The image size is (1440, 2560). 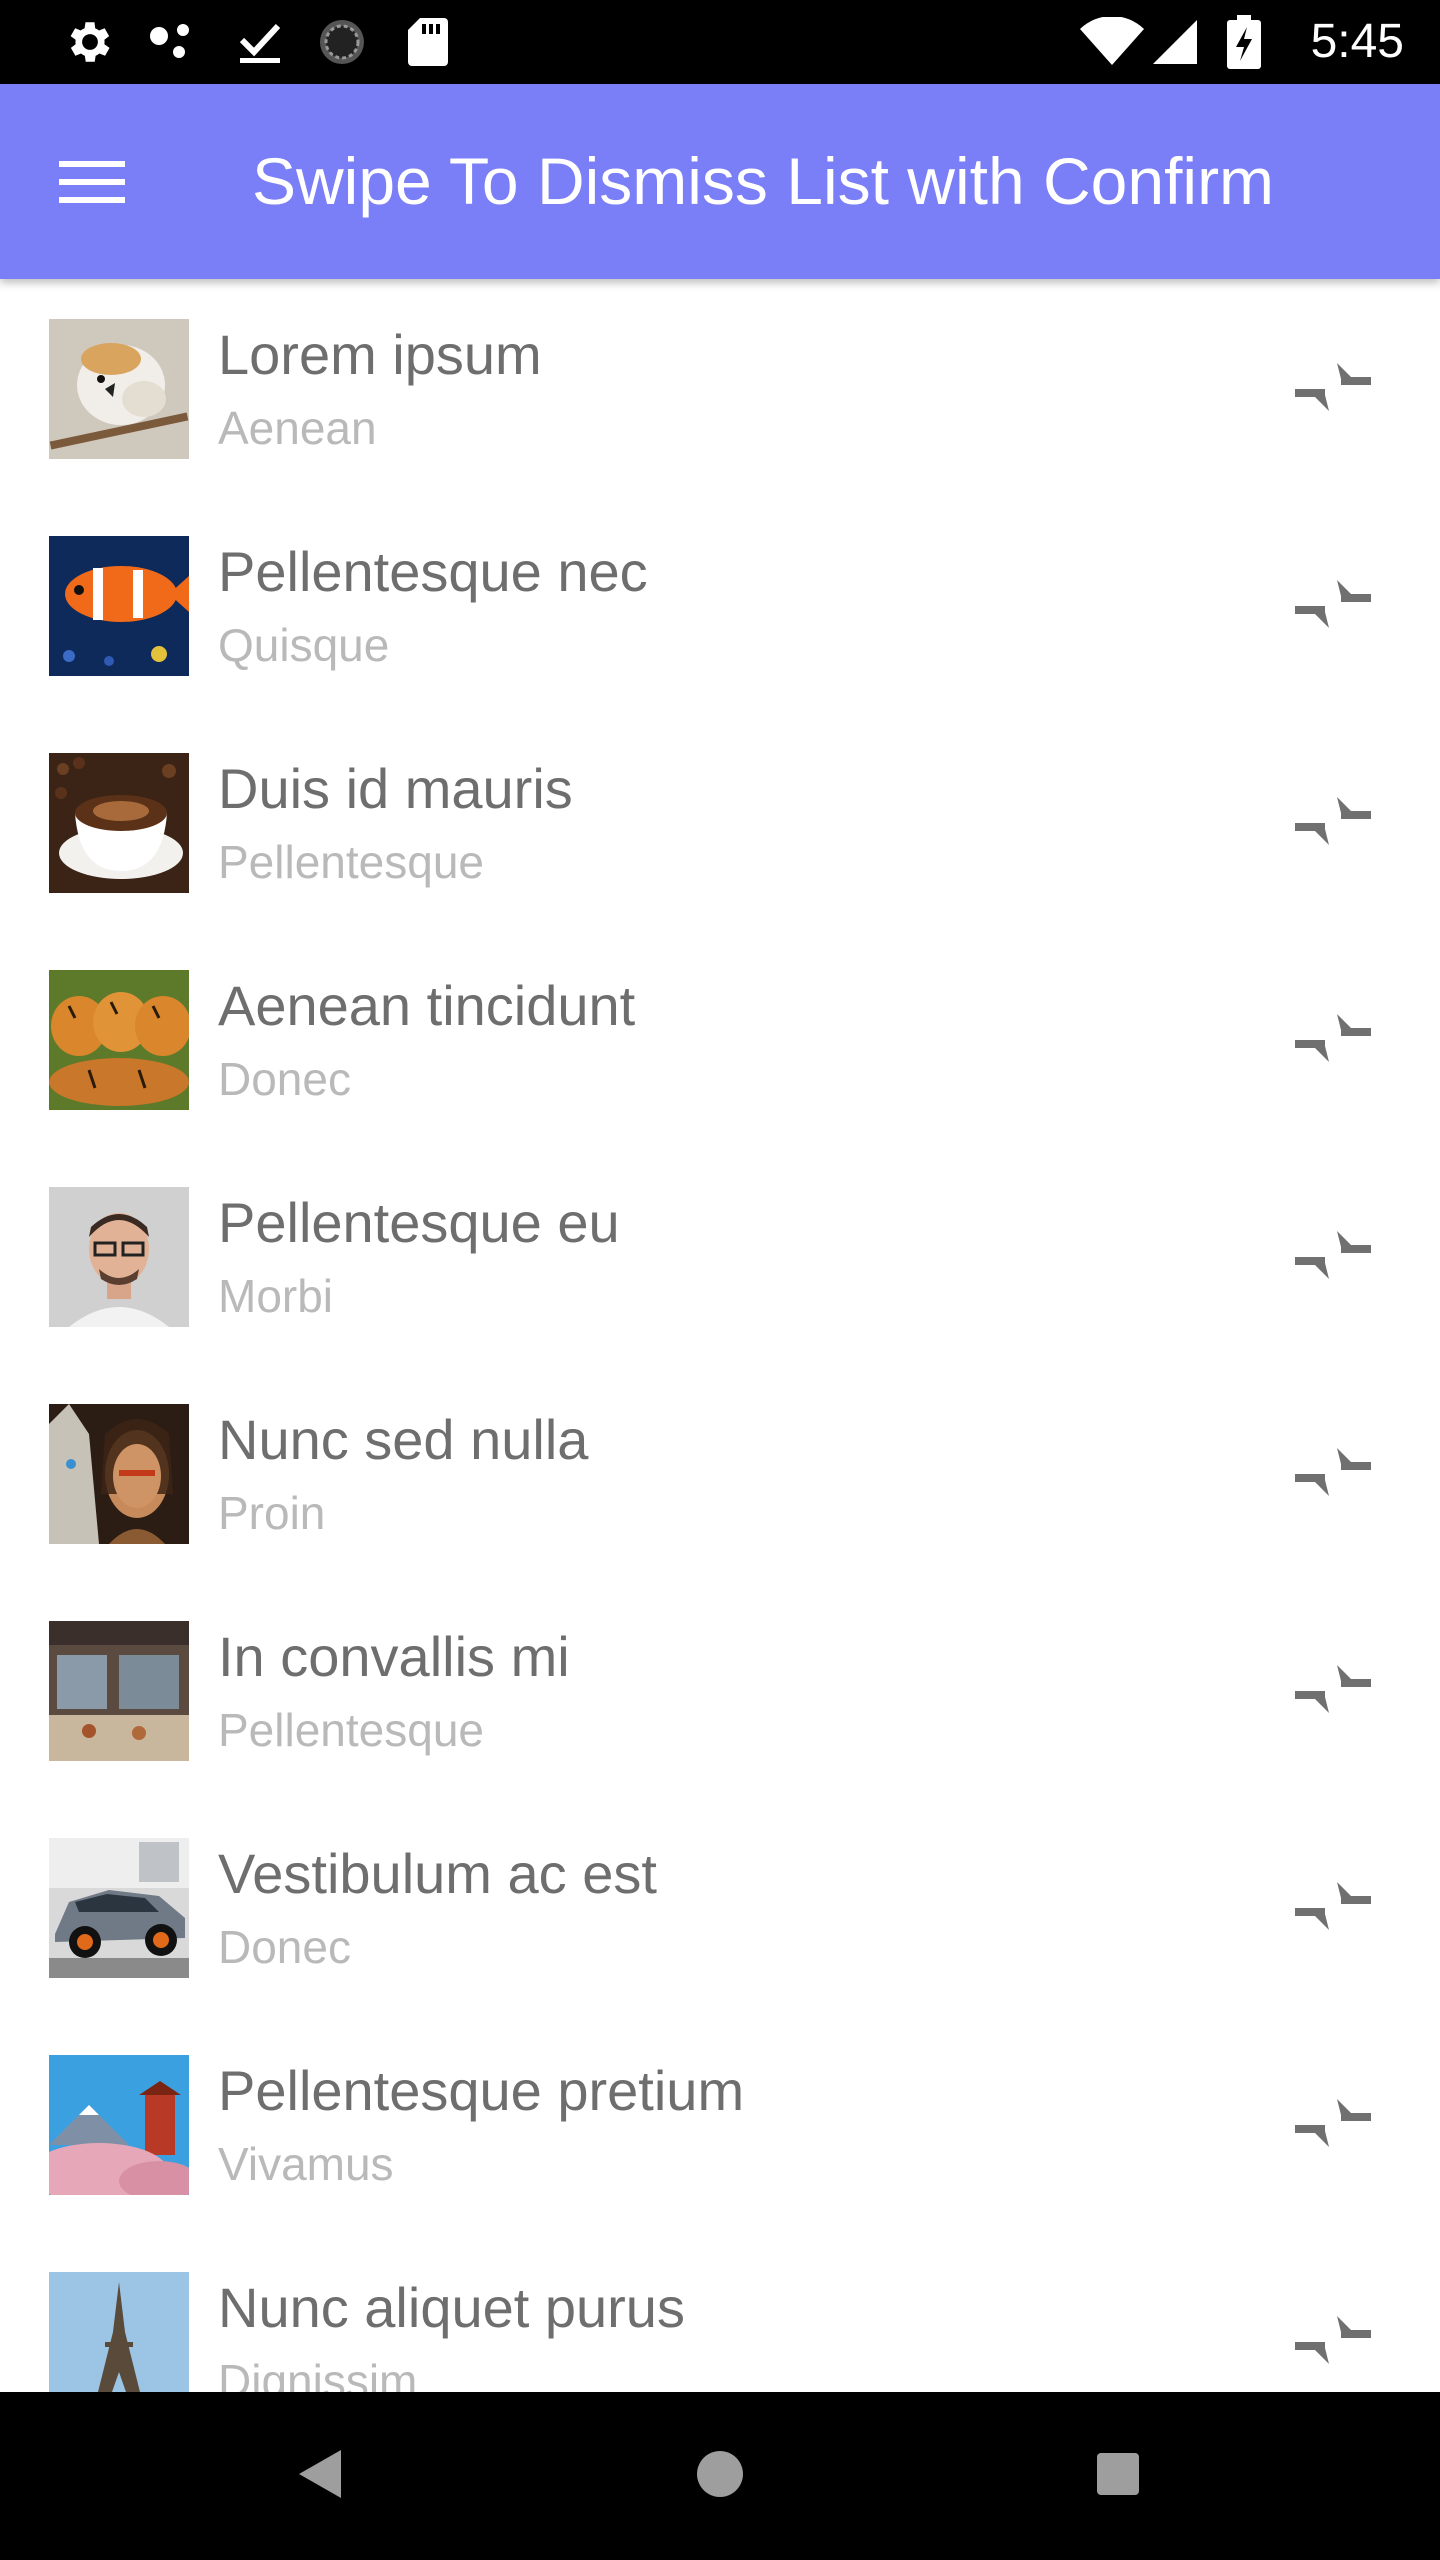 I want to click on list-item: Duis id mauris Pellentesque, so click(x=720, y=821).